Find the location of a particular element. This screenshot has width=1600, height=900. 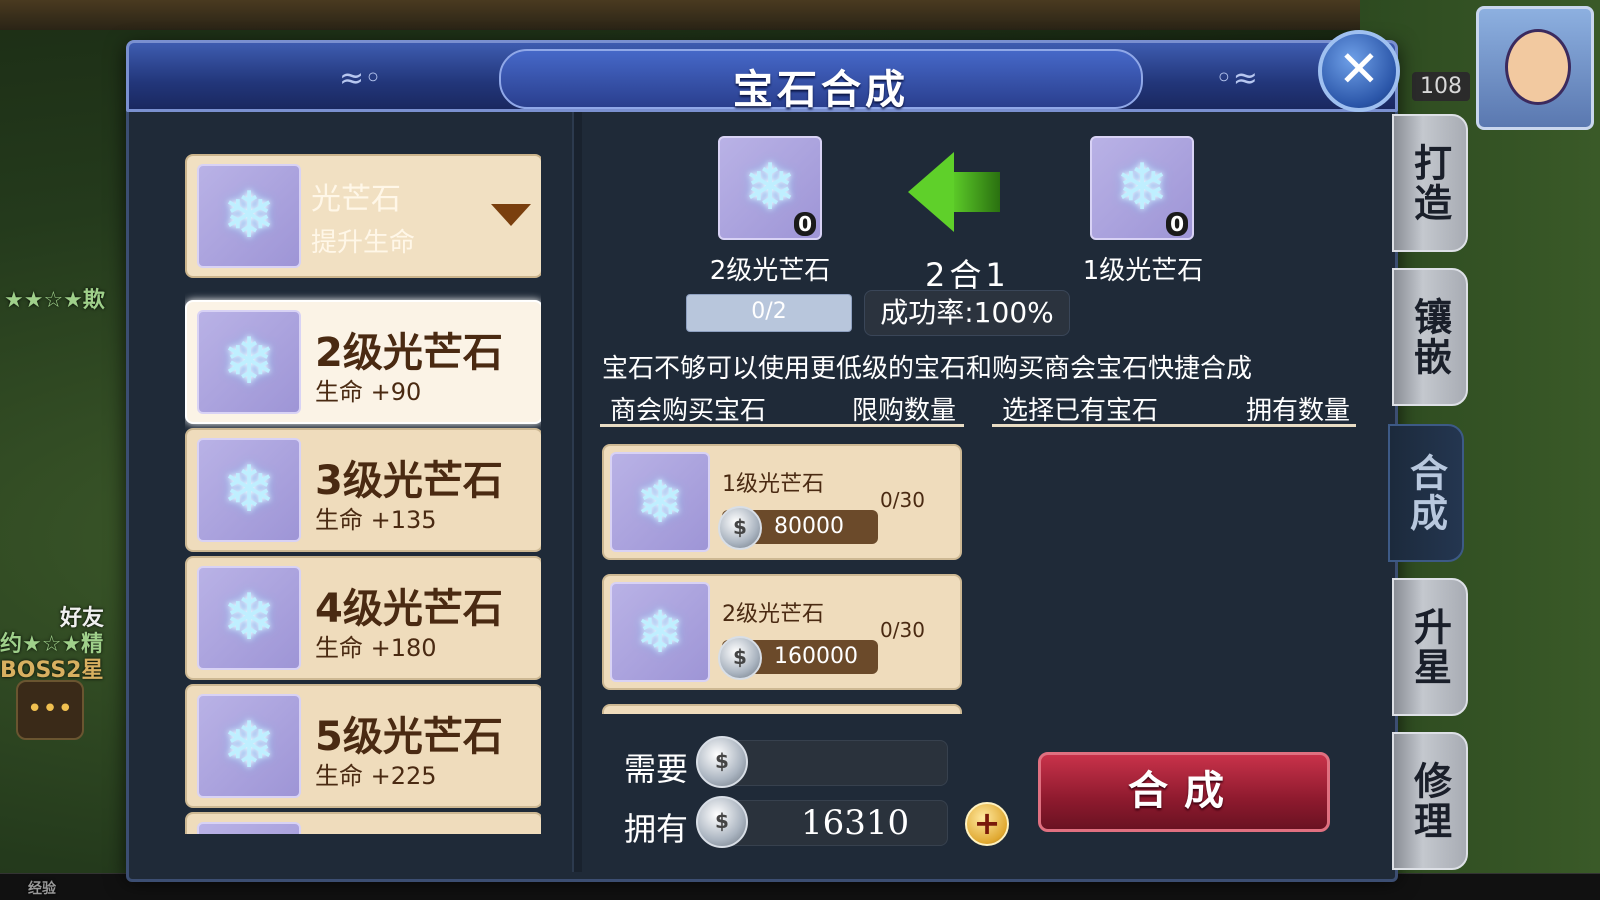

scene-text-stars: ★★☆★欺 is located at coordinates (54, 300).